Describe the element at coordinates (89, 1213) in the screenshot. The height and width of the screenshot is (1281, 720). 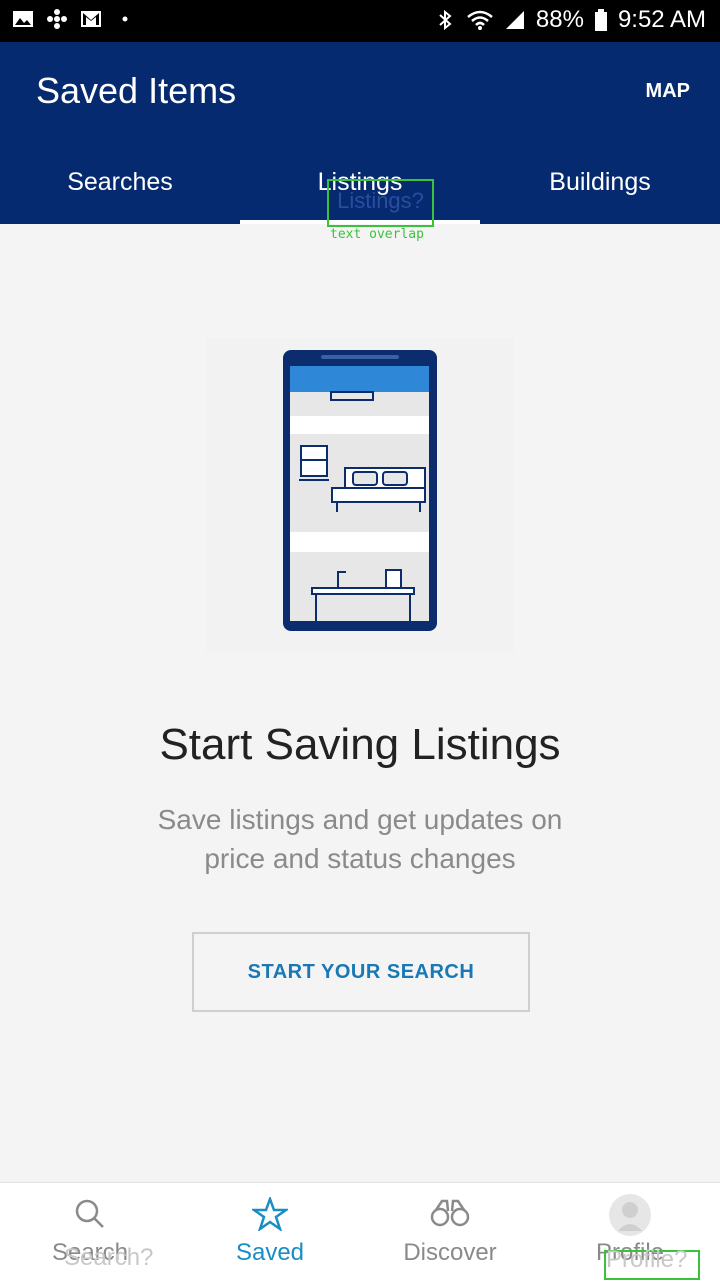
I see `search-icon` at that location.